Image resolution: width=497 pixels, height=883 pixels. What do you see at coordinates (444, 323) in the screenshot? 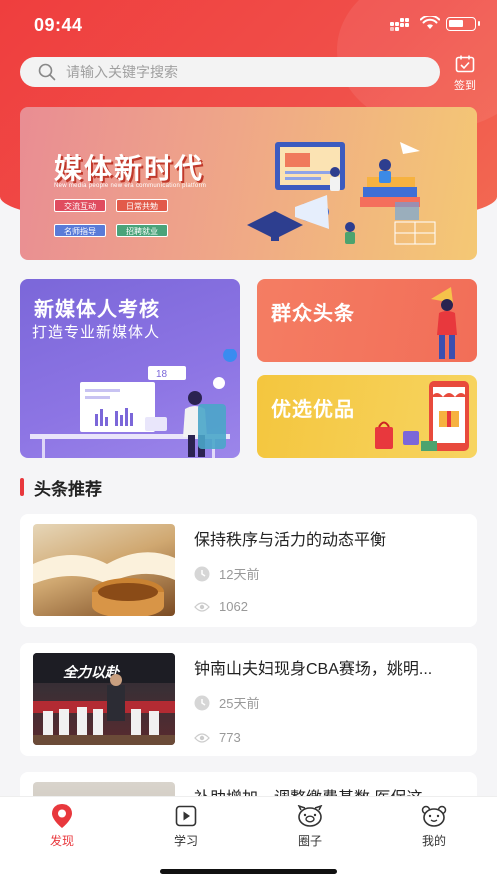
I see `megaphone-person-illustration` at bounding box center [444, 323].